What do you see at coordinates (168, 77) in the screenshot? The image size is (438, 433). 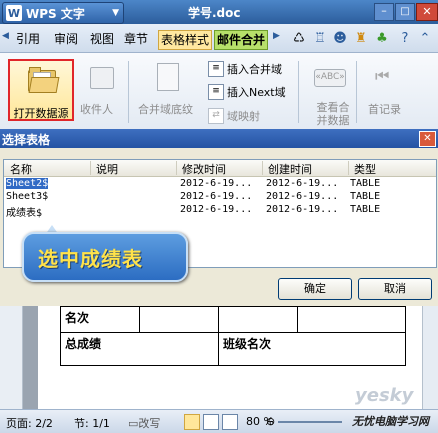 I see `document-icon` at bounding box center [168, 77].